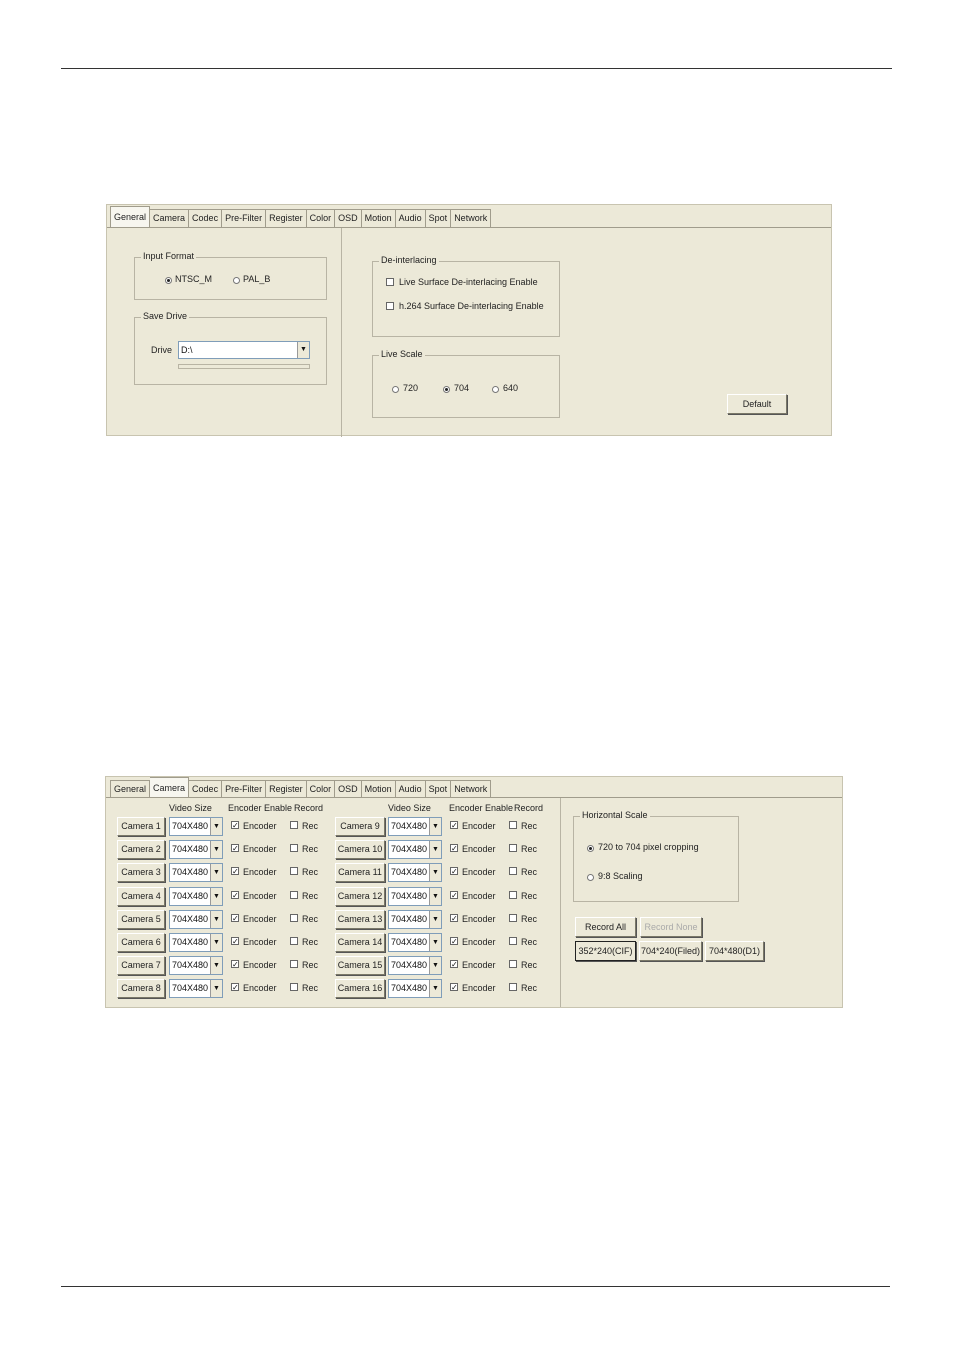 The height and width of the screenshot is (1352, 954). What do you see at coordinates (757, 404) in the screenshot?
I see `default-button: Default` at bounding box center [757, 404].